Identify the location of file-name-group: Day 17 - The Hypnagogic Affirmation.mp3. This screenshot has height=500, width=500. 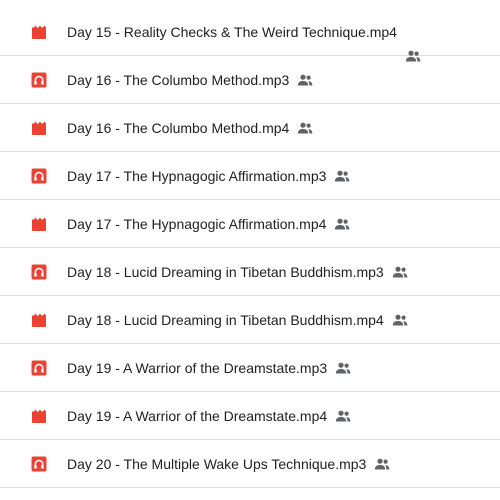
(208, 176).